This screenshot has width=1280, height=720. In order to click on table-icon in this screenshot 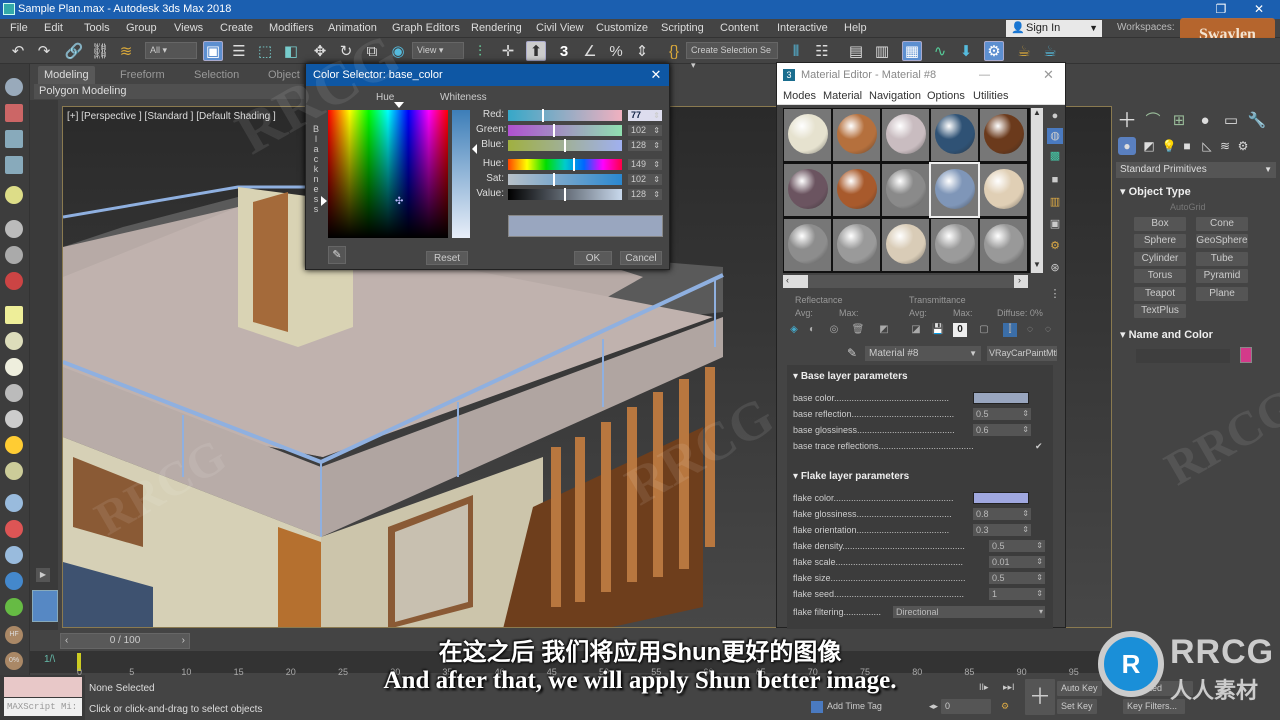, I will do `click(14, 165)`.